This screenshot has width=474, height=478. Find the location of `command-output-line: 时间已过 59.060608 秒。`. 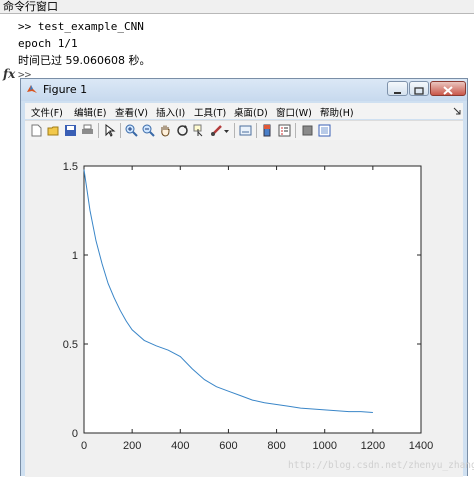

command-output-line: 时间已过 59.060608 秒。 is located at coordinates (84, 60).